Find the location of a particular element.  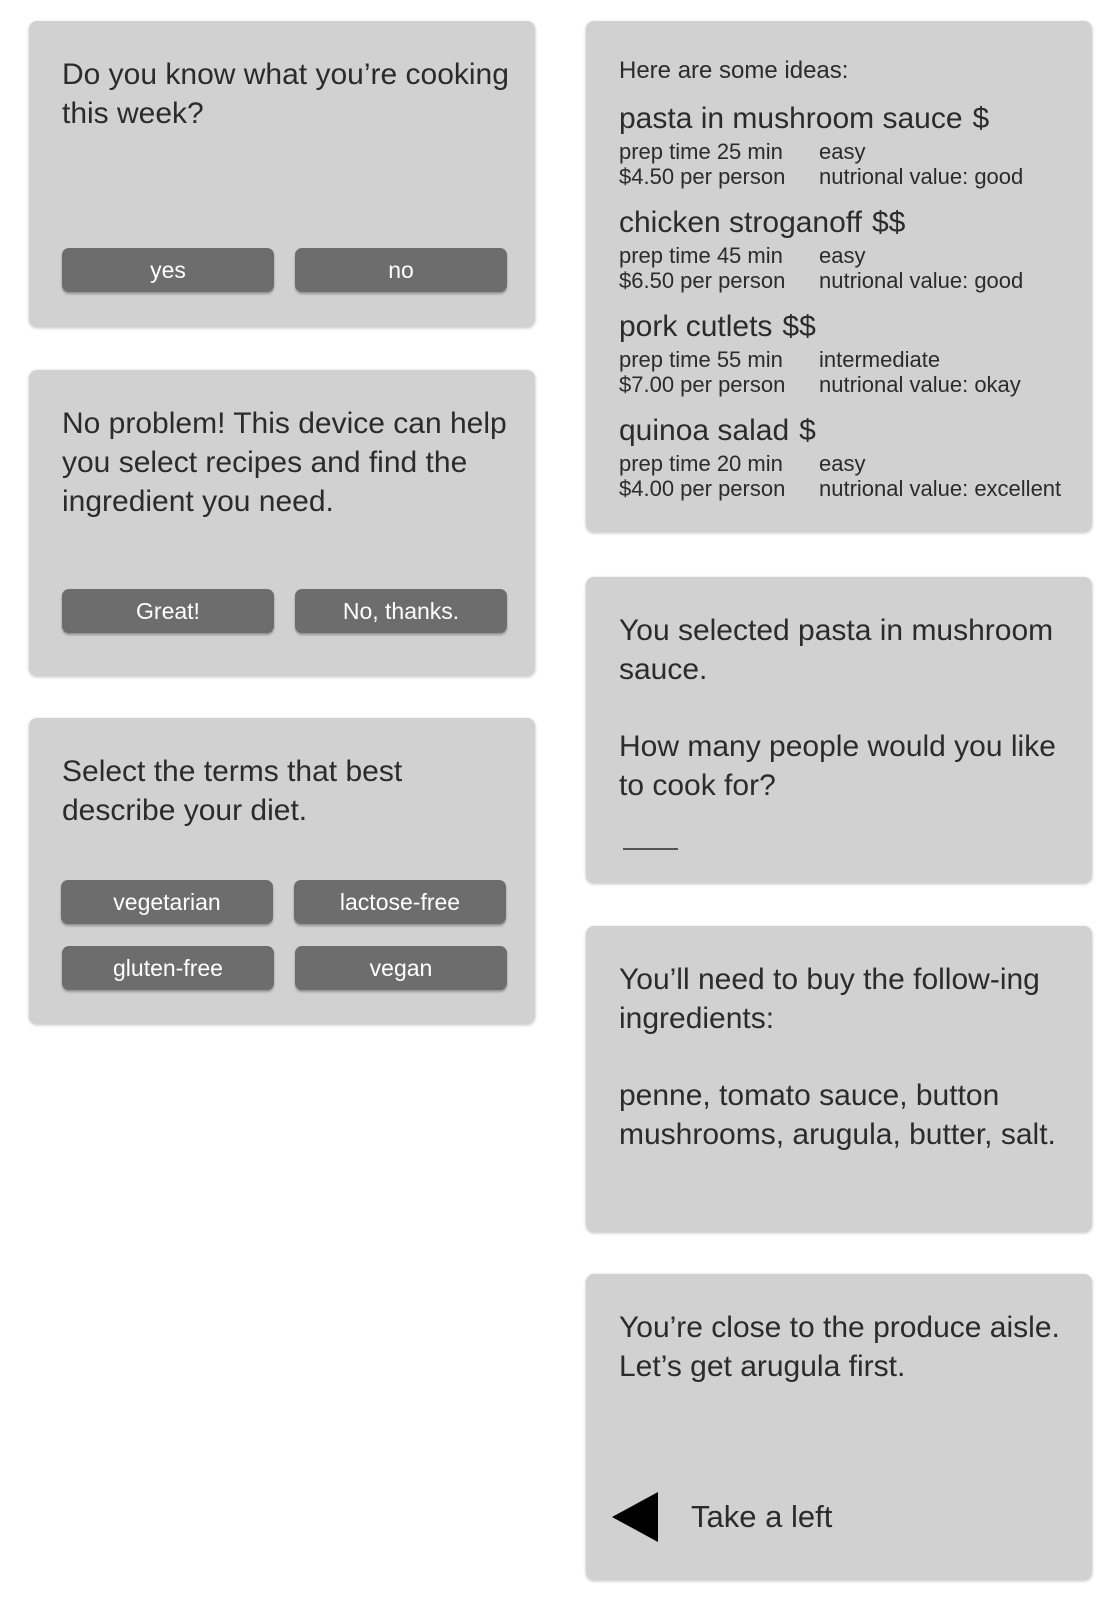

diet-option-gluten-free: gluten-free is located at coordinates (168, 968).